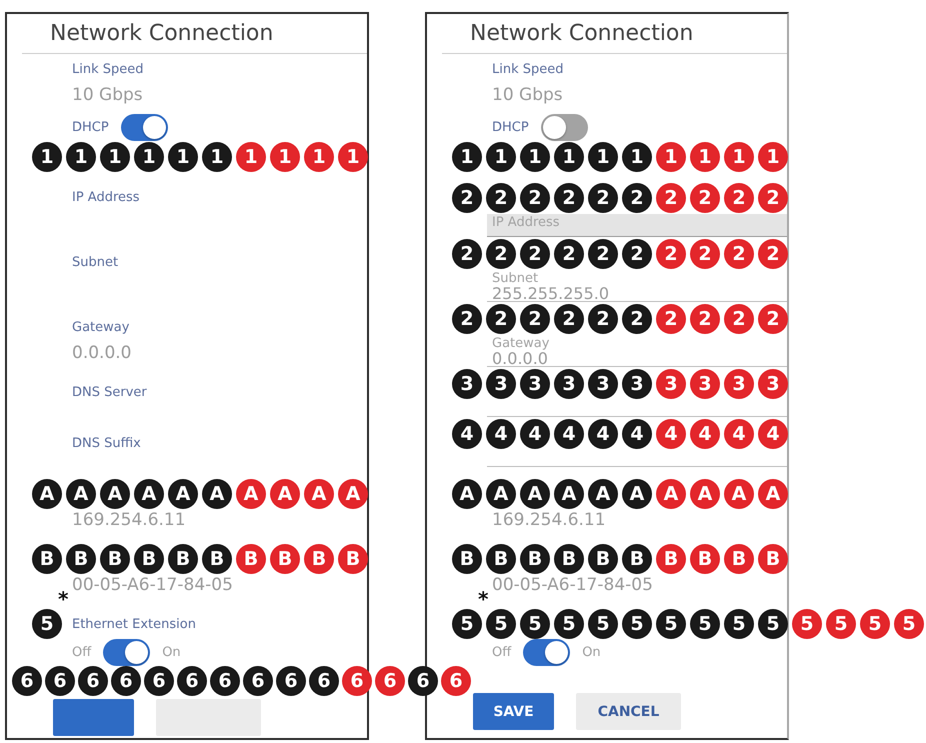 The width and height of the screenshot is (926, 743). I want to click on primary-button: SAVE, so click(513, 711).